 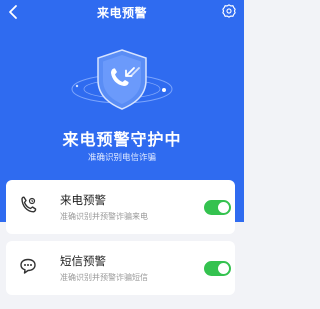 What do you see at coordinates (229, 11) in the screenshot?
I see `gear-icon` at bounding box center [229, 11].